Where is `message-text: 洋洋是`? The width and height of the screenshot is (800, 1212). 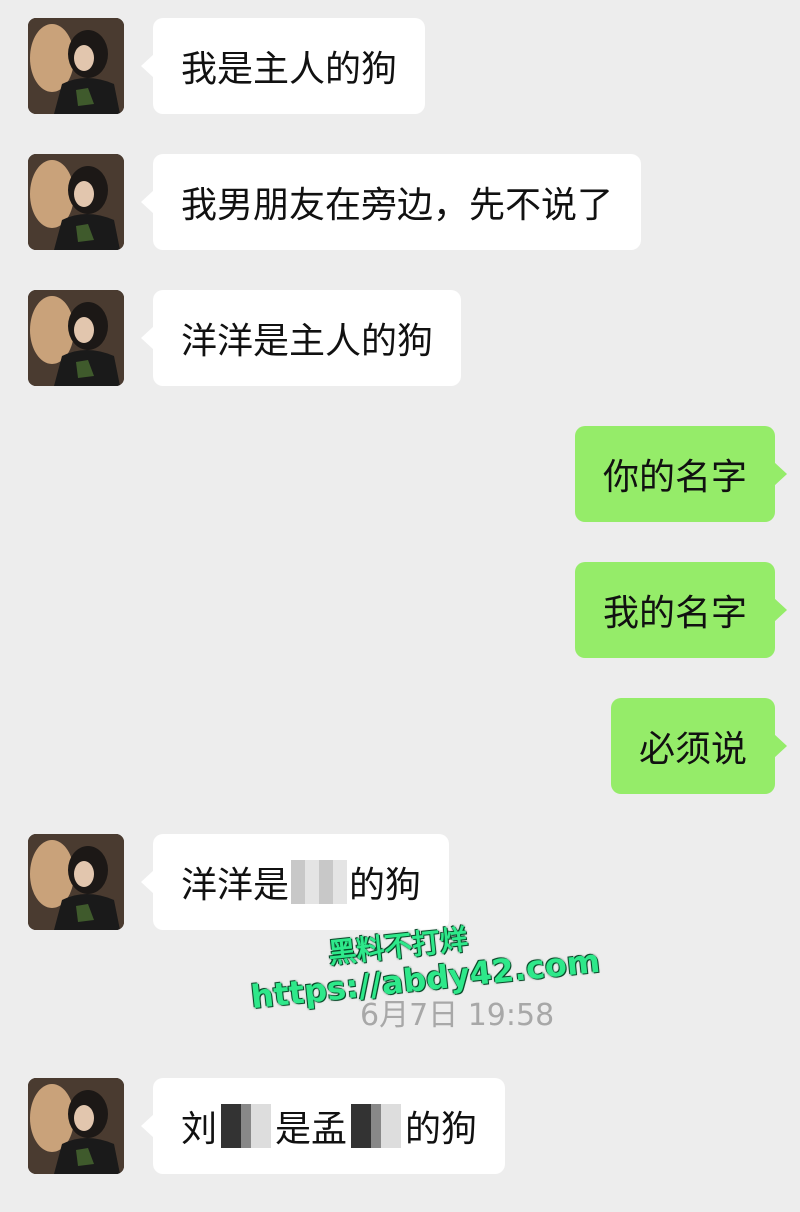 message-text: 洋洋是 is located at coordinates (235, 885).